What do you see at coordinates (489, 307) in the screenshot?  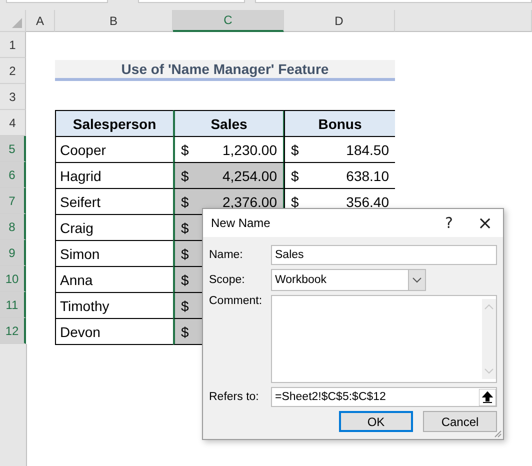 I see `scroll-up-icon` at bounding box center [489, 307].